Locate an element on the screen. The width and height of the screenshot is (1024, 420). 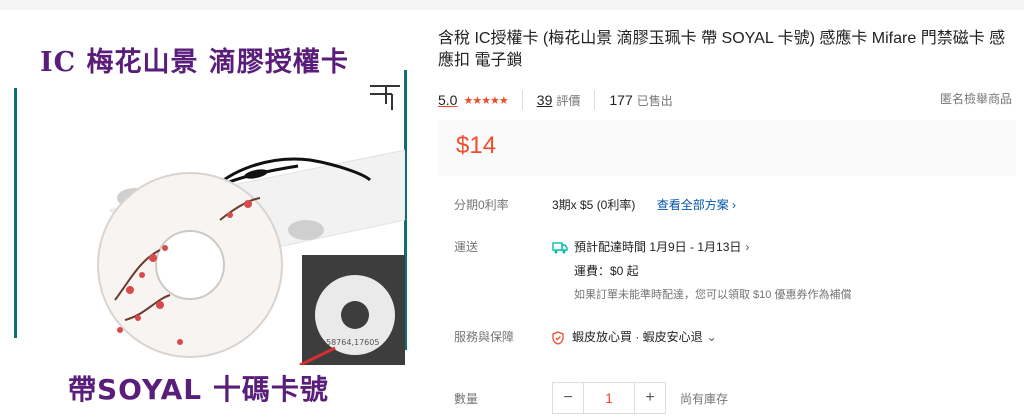
shipping-fee: 運費：$0 起 is located at coordinates (606, 271).